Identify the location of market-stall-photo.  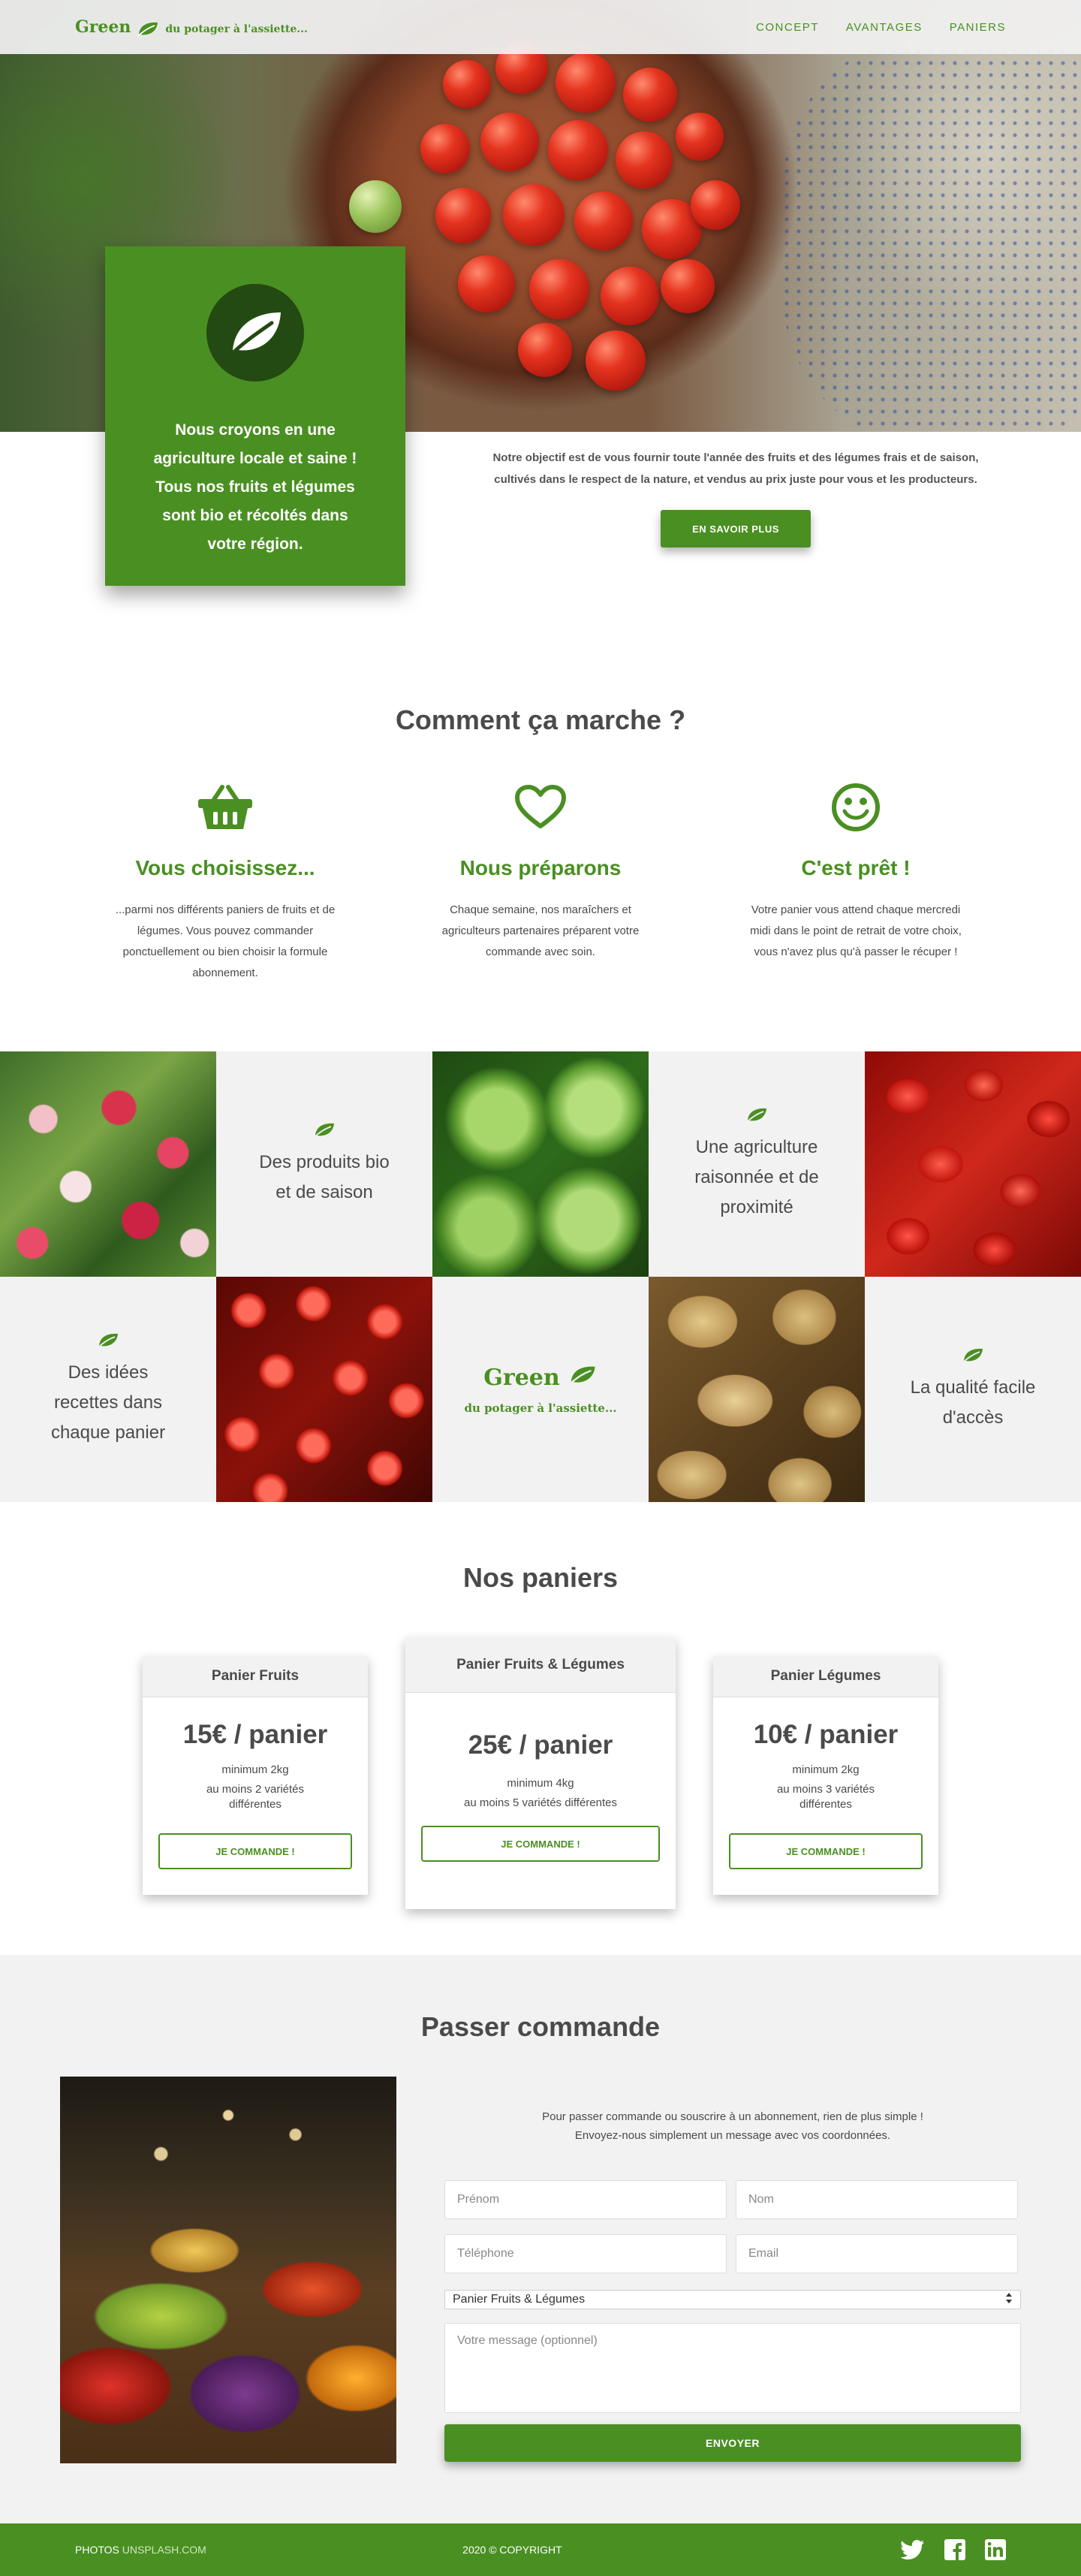
(228, 2270).